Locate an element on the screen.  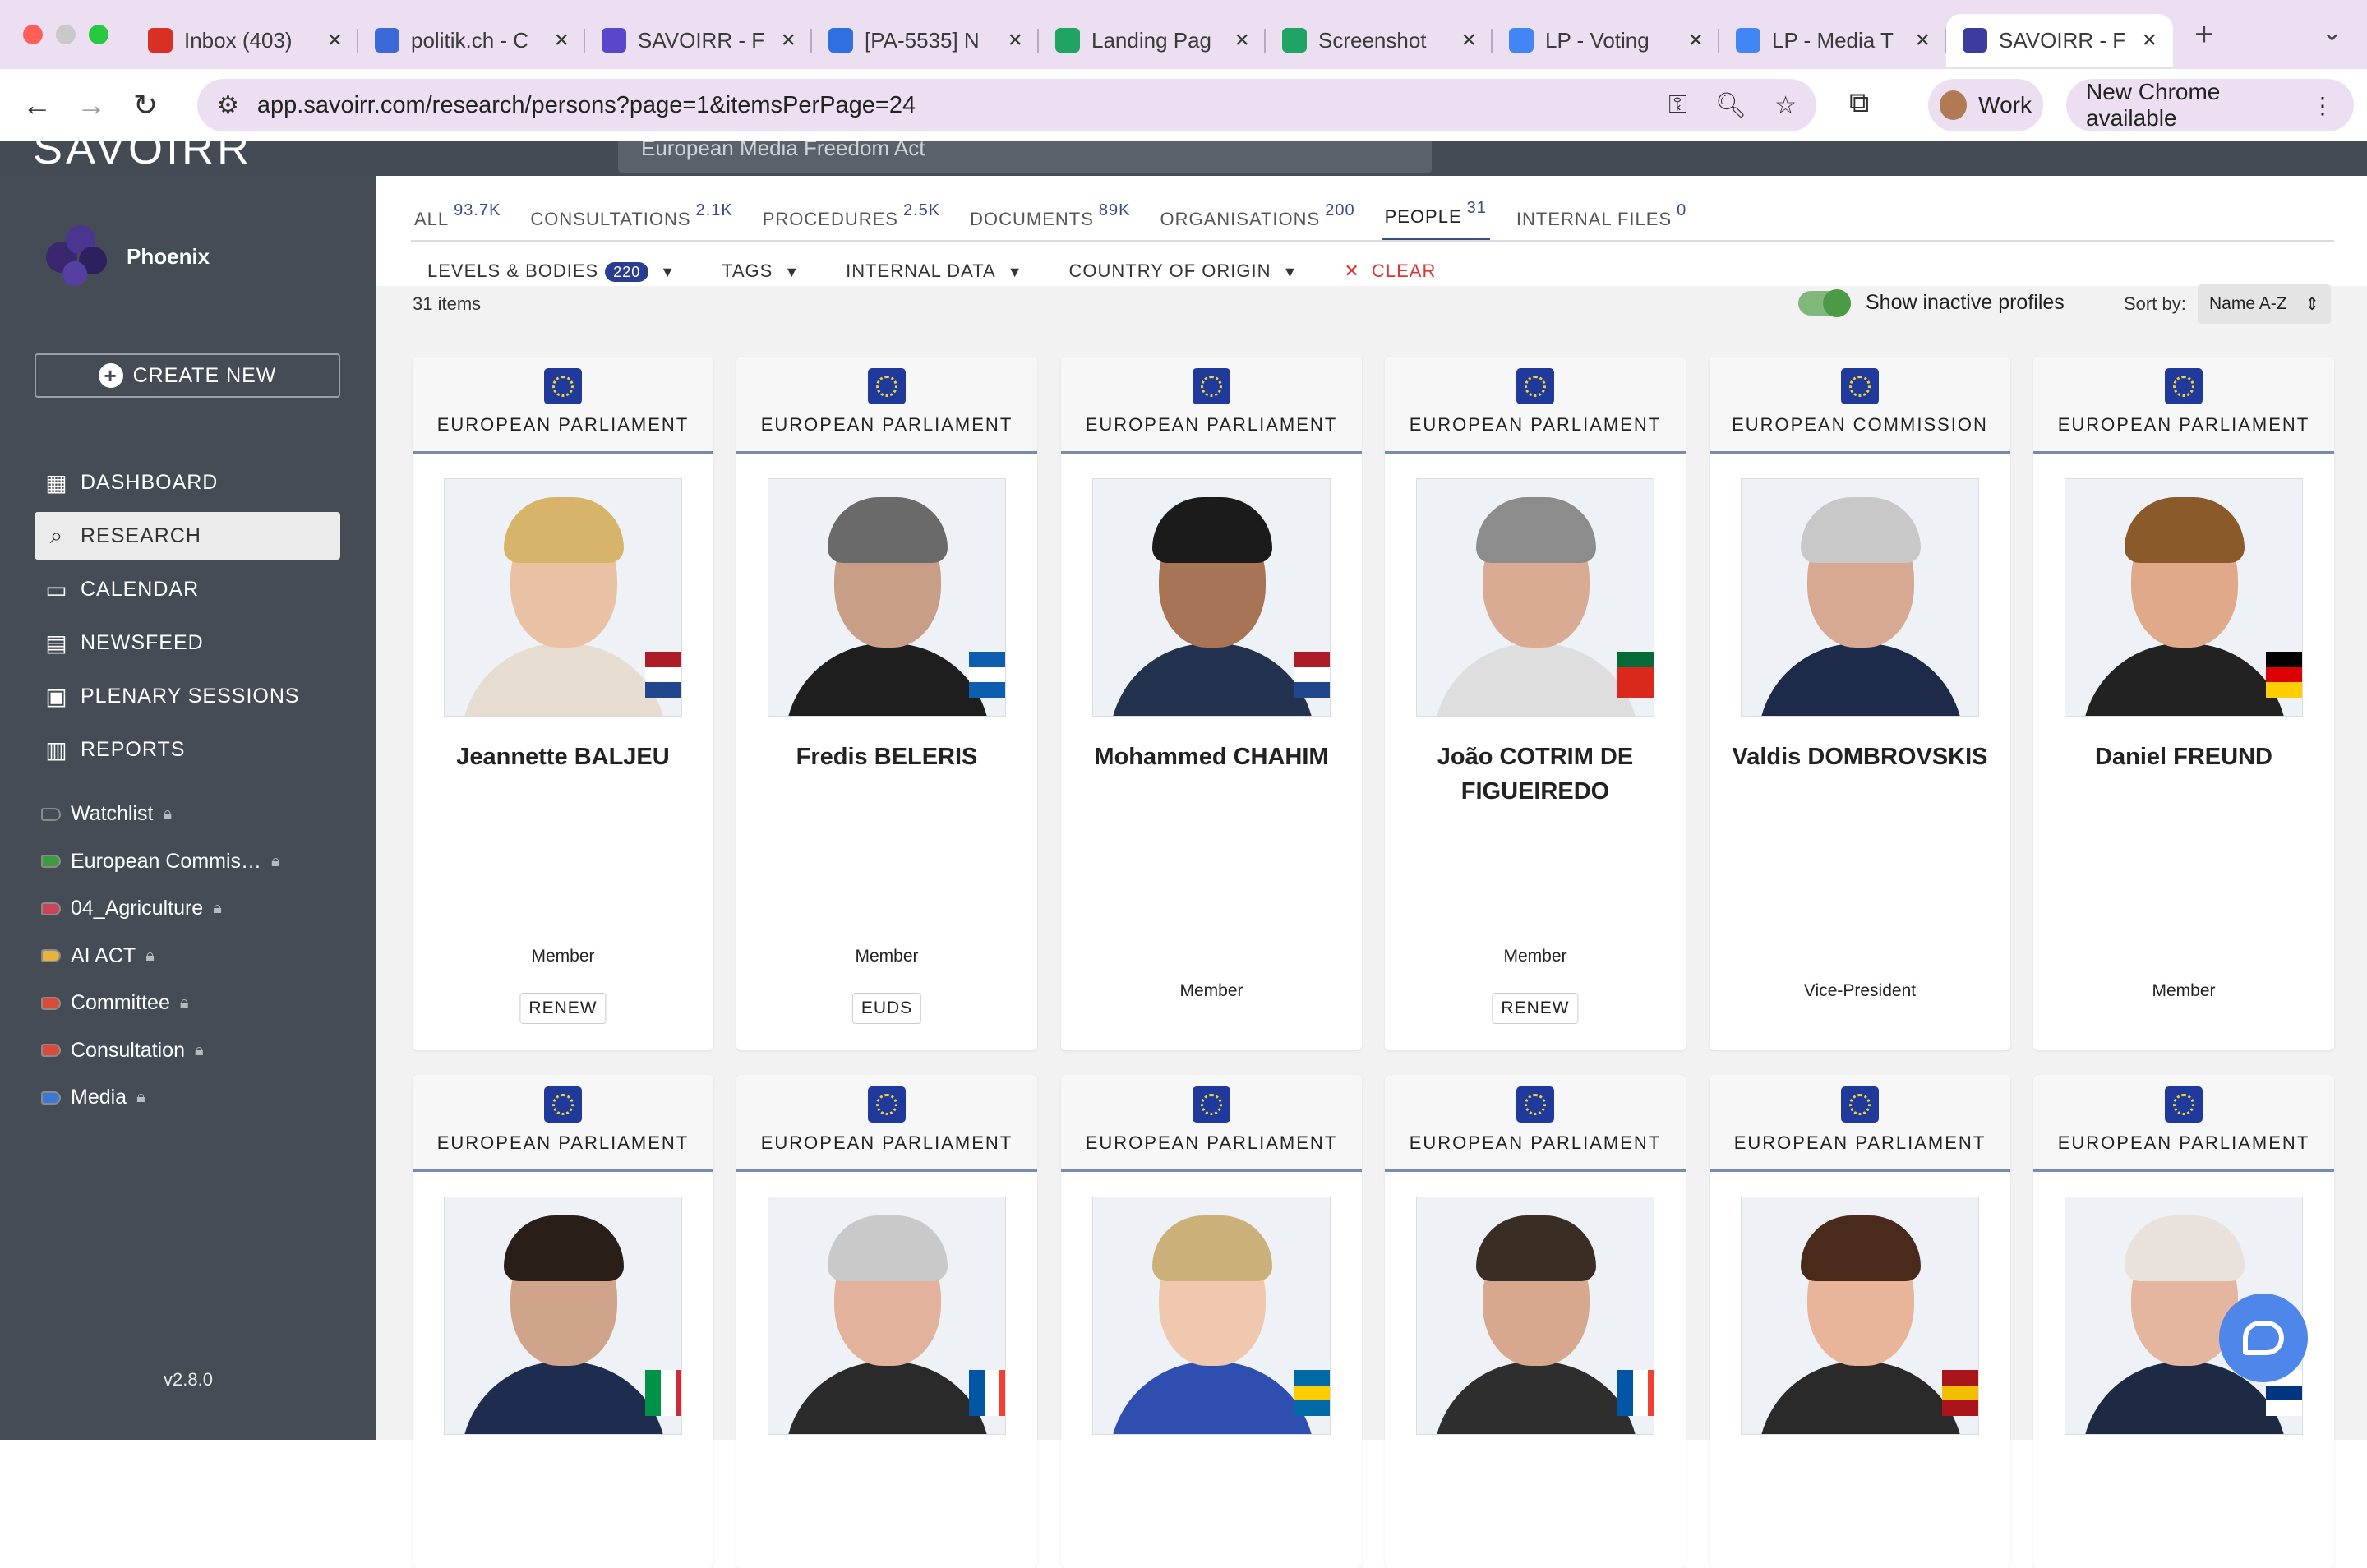
person-name: João COTRIM DE FIGUEIREDO is located at coordinates (1535, 774).